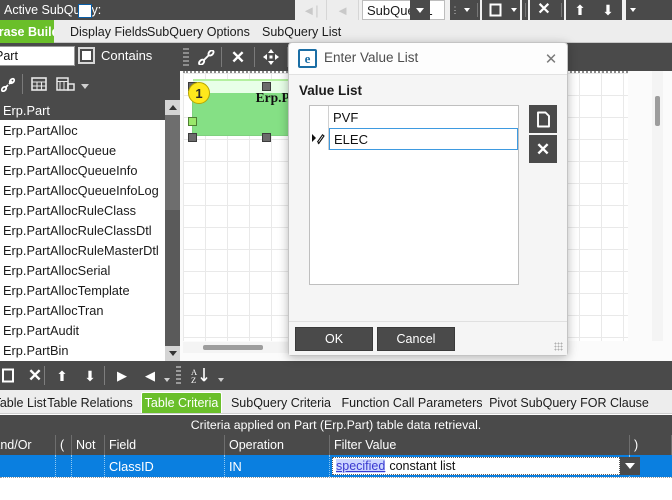 Image resolution: width=672 pixels, height=500 pixels. What do you see at coordinates (90, 402) in the screenshot?
I see `tab-table-relations: Table Relations` at bounding box center [90, 402].